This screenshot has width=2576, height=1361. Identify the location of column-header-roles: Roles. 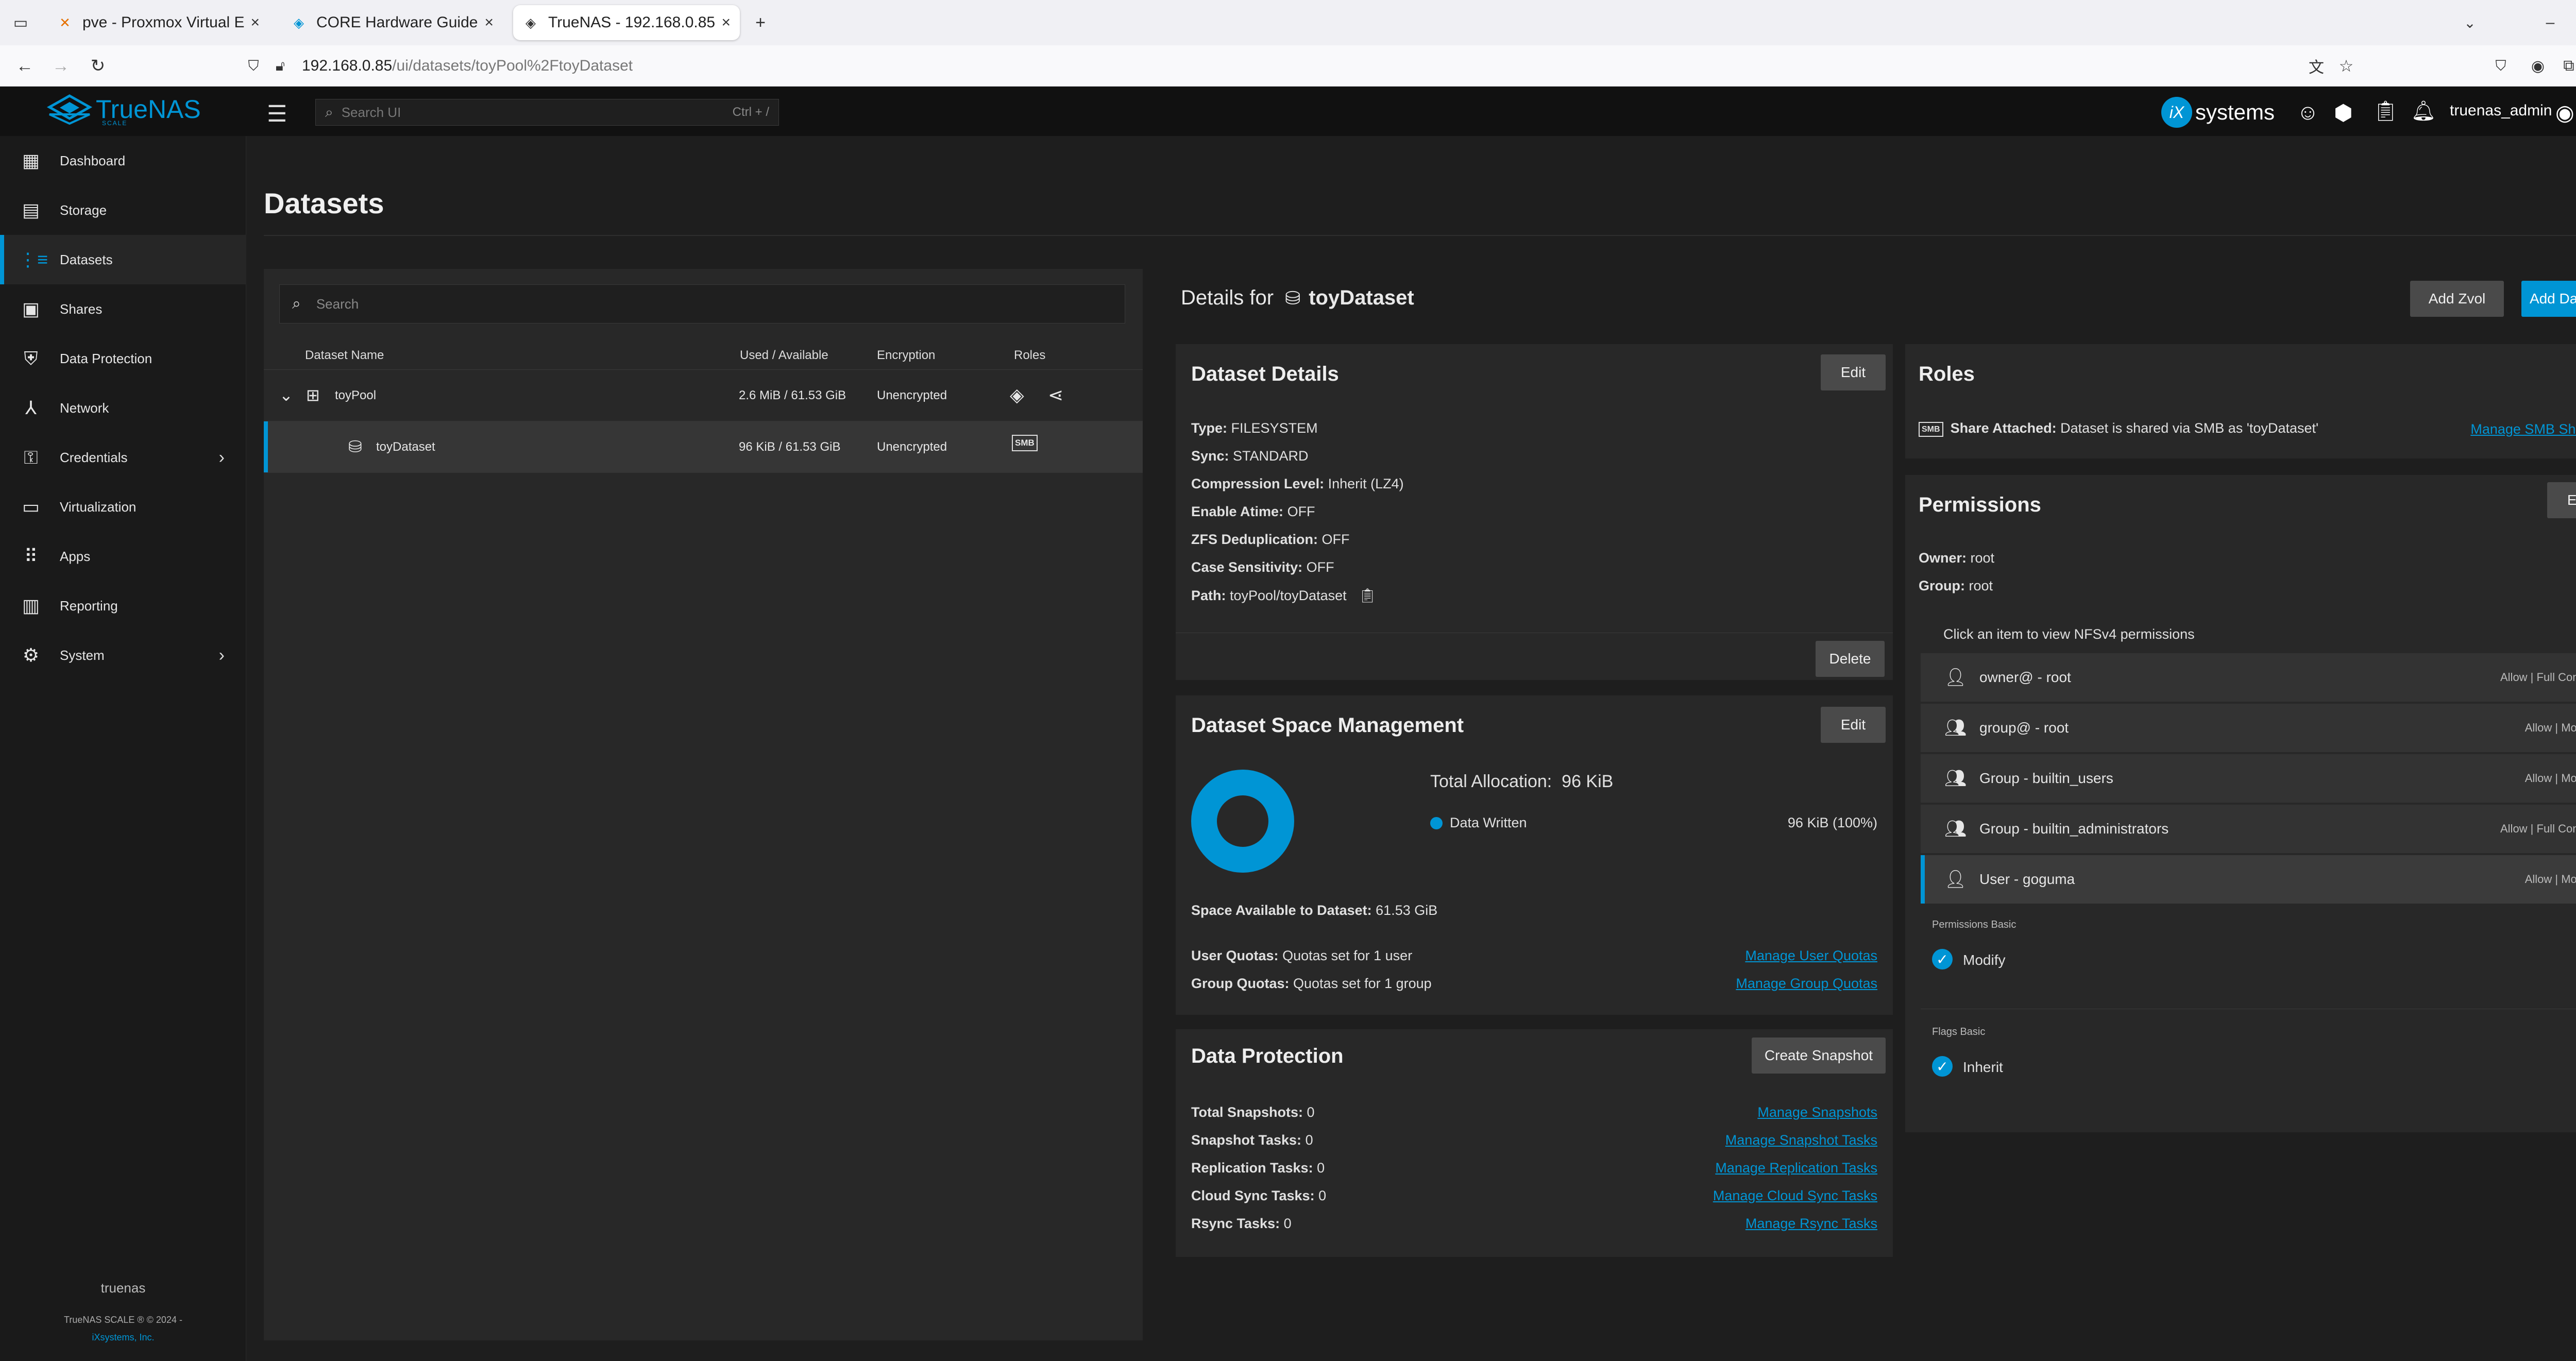
(1030, 355).